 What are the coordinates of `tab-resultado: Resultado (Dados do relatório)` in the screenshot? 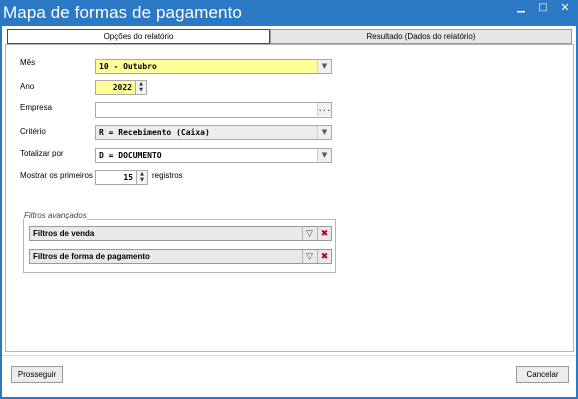 It's located at (421, 36).